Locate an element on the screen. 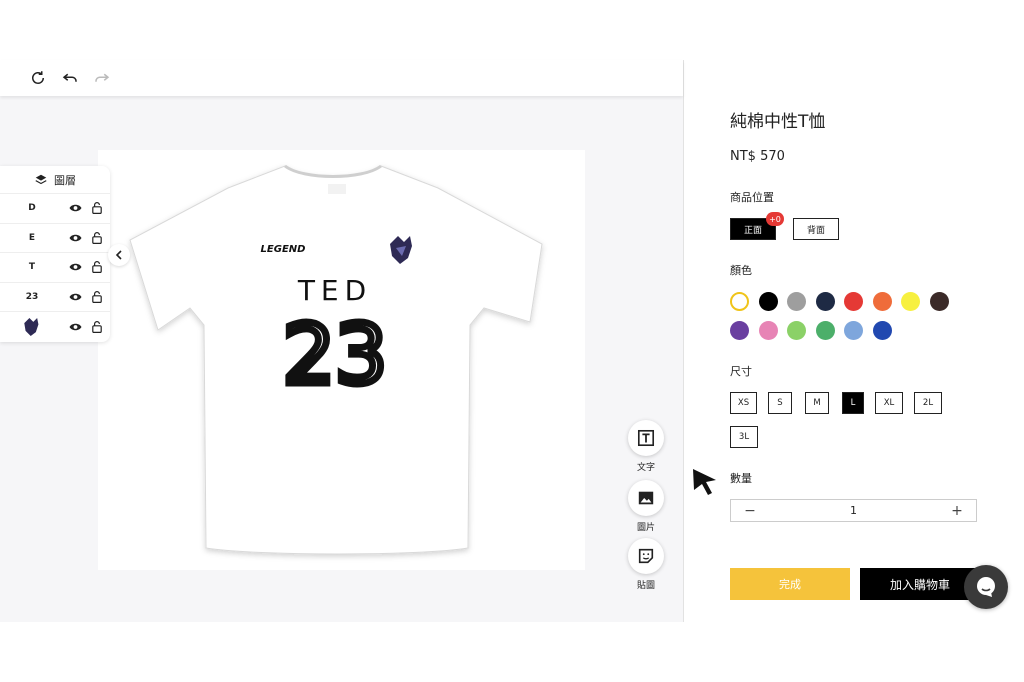  image-tool-label: 圖片 is located at coordinates (645, 528).